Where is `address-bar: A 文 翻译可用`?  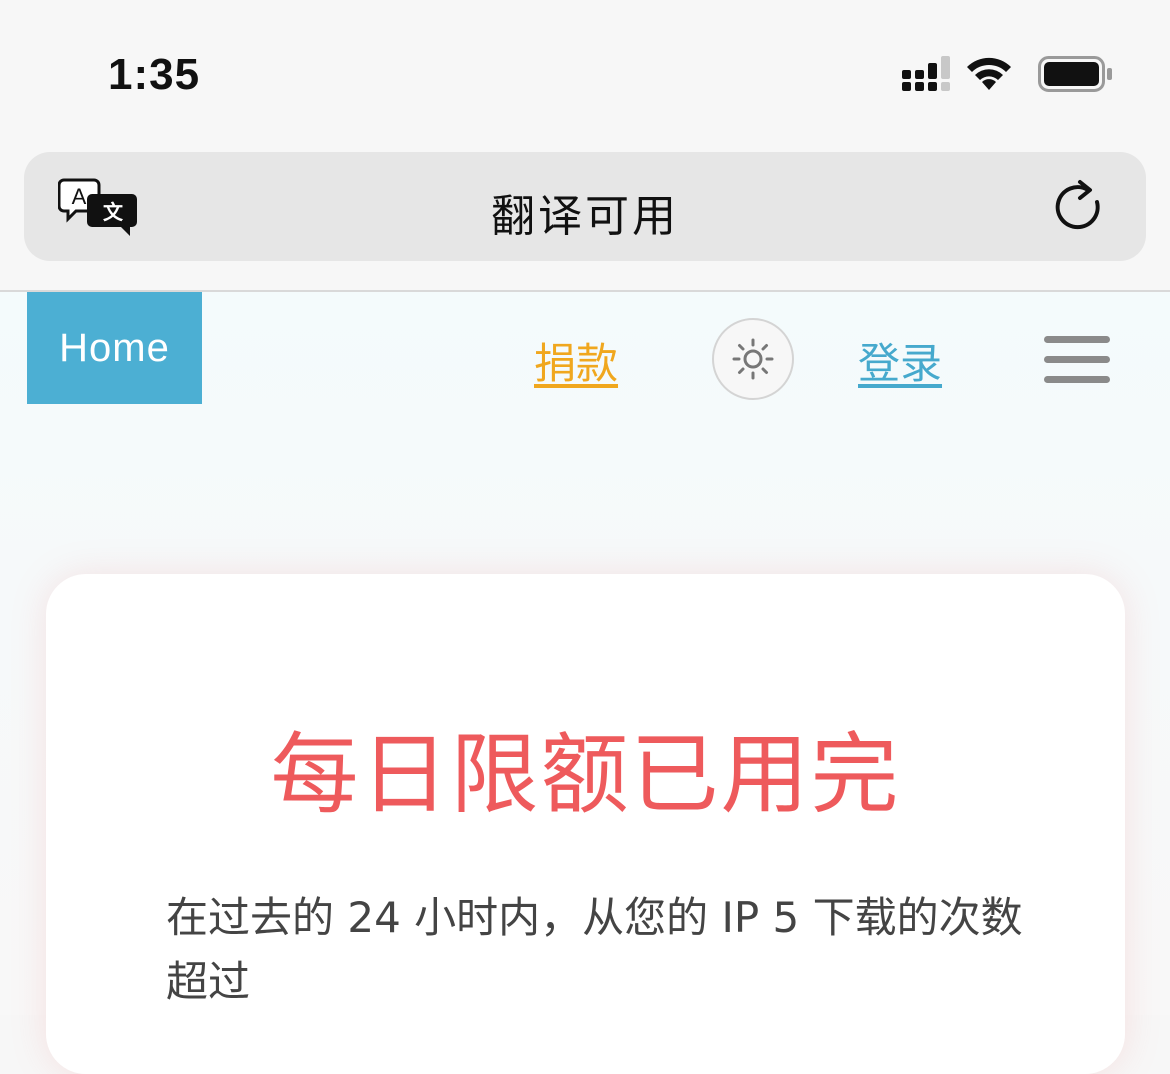 address-bar: A 文 翻译可用 is located at coordinates (585, 206).